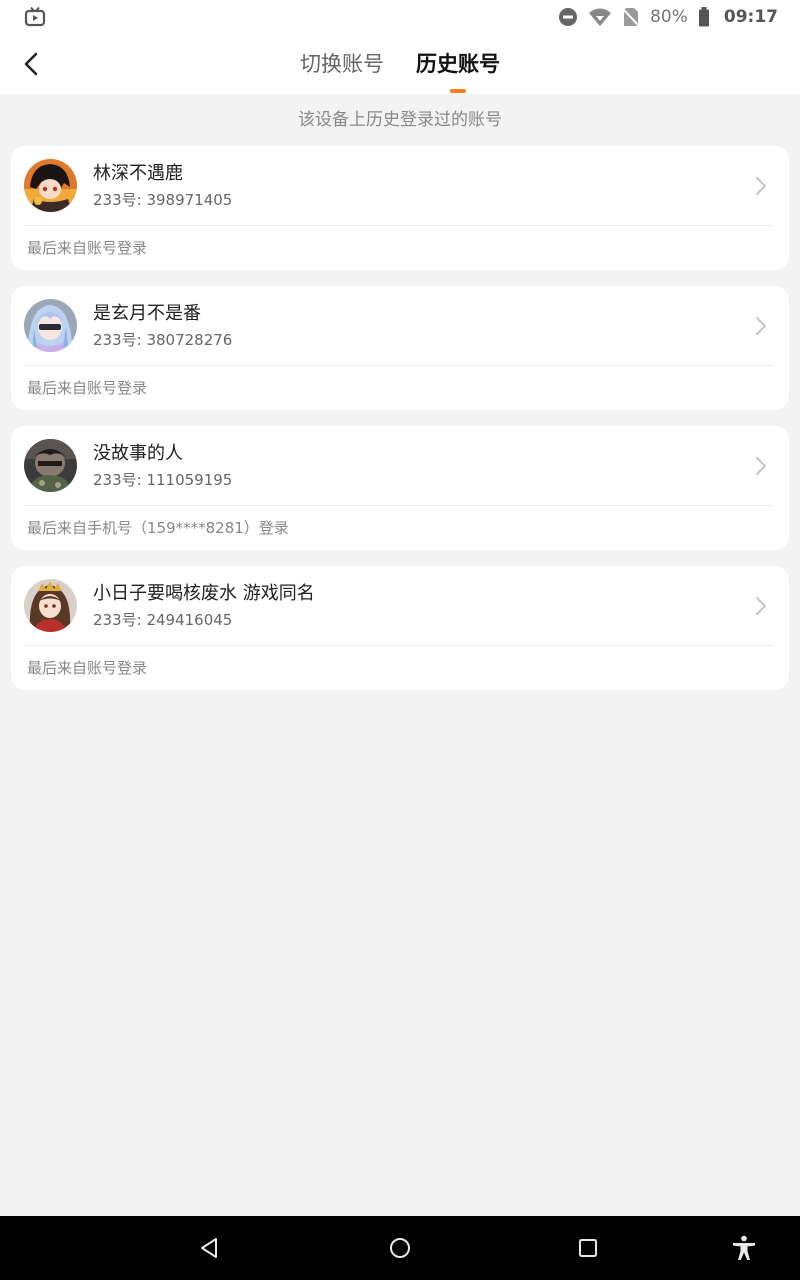 This screenshot has height=1280, width=800. Describe the element at coordinates (138, 453) in the screenshot. I see `account-name: 没故事的人` at that location.